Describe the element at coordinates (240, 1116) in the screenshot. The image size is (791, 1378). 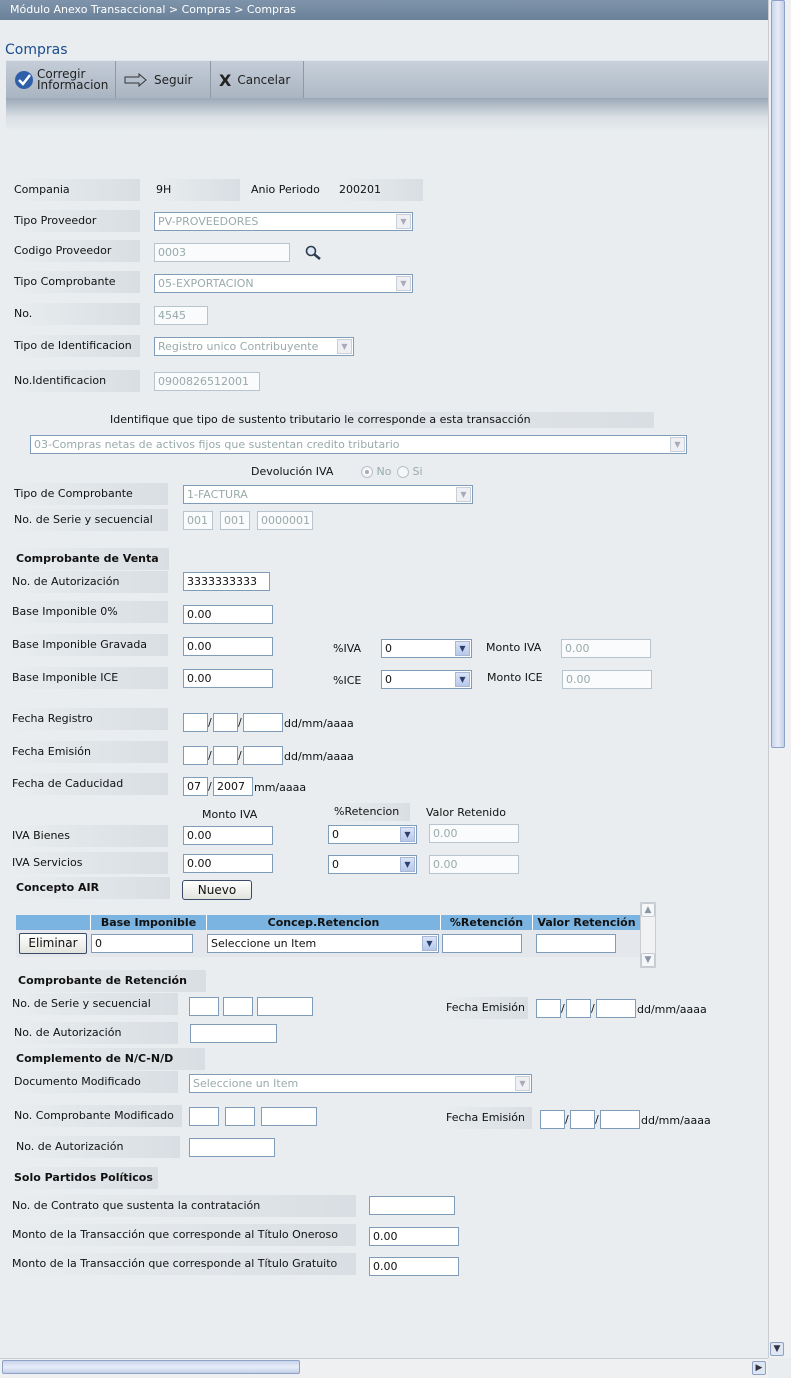
I see `comprobante-modificado-serie2` at that location.